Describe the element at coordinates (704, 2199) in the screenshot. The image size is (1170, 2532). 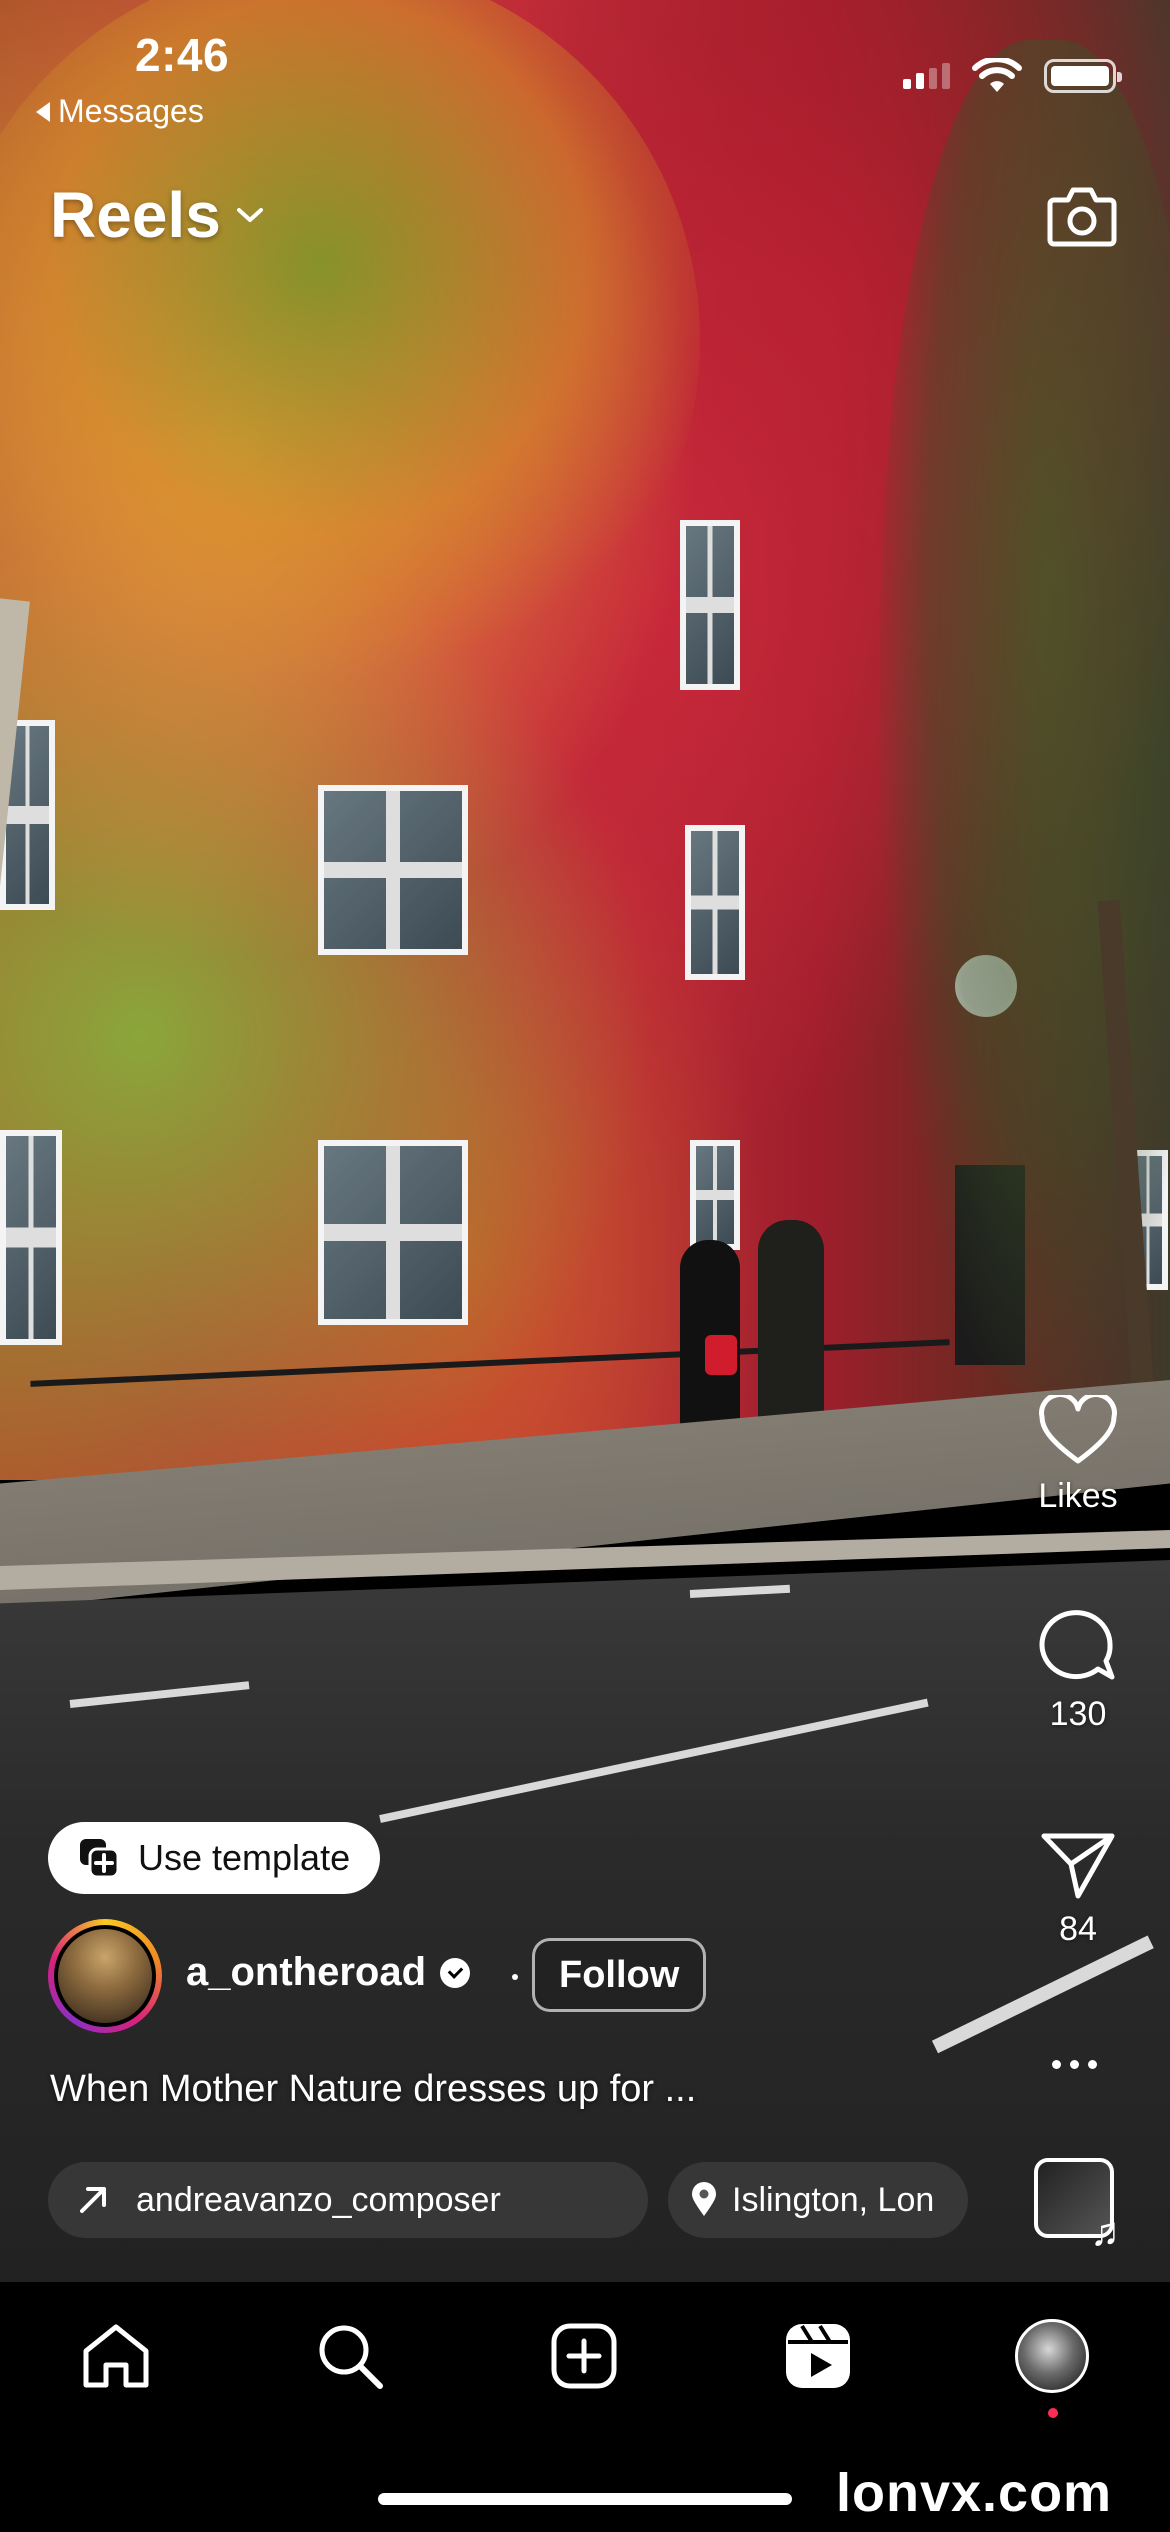
I see `location-pin-icon` at that location.